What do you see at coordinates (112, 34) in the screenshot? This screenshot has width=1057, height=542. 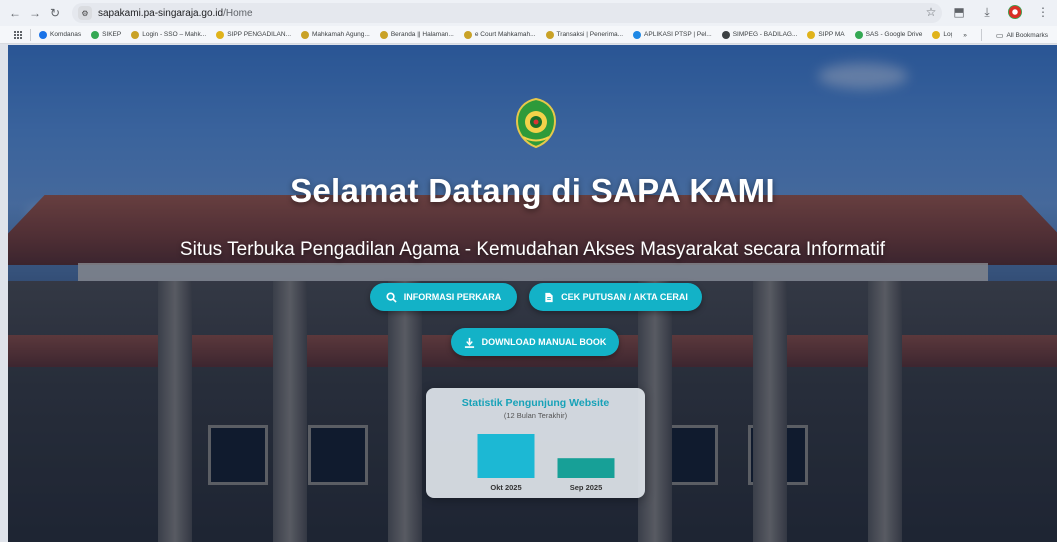 I see `bookmark-label: SIKEP` at bounding box center [112, 34].